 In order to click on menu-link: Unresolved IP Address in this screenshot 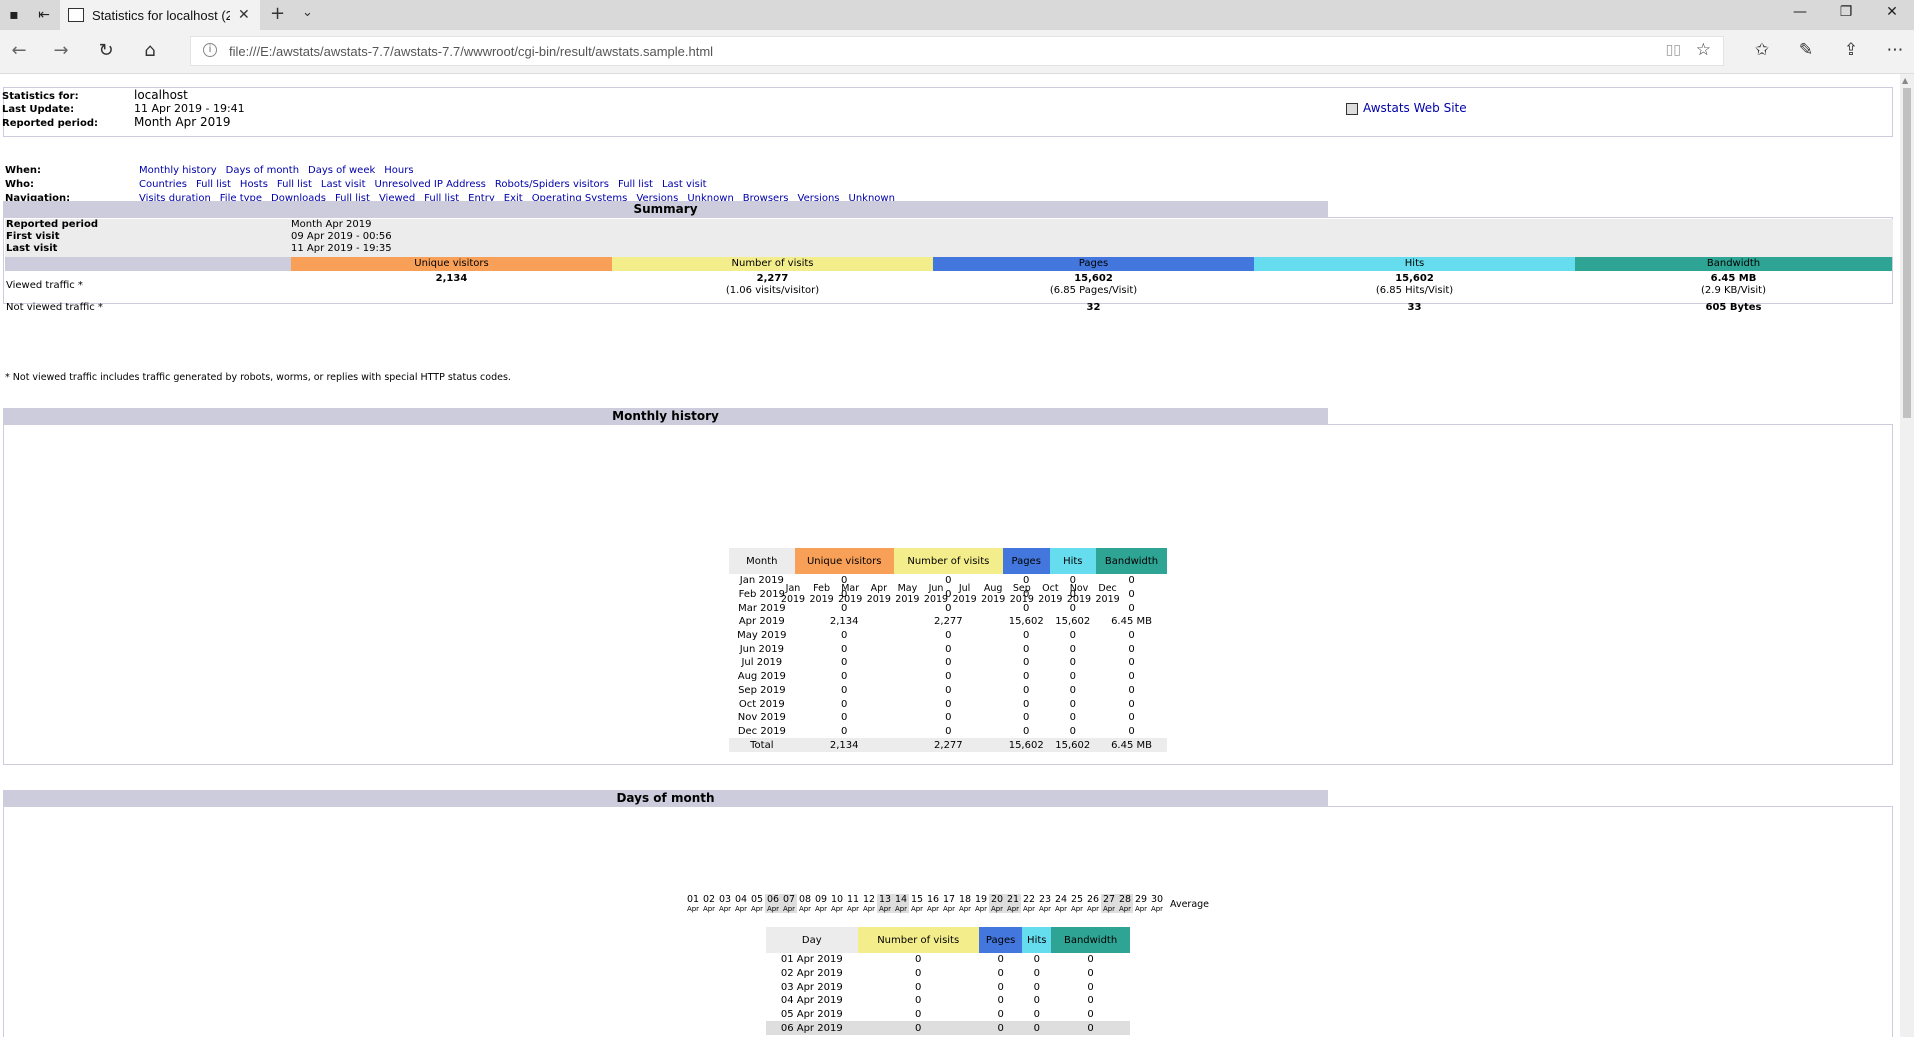, I will do `click(430, 184)`.